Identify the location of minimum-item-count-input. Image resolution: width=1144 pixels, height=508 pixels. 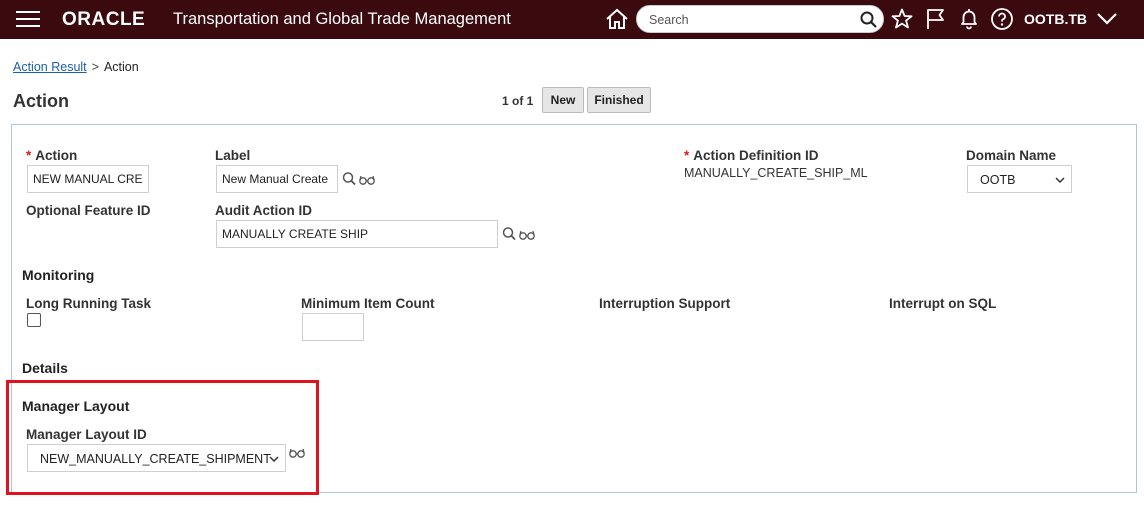
(333, 327).